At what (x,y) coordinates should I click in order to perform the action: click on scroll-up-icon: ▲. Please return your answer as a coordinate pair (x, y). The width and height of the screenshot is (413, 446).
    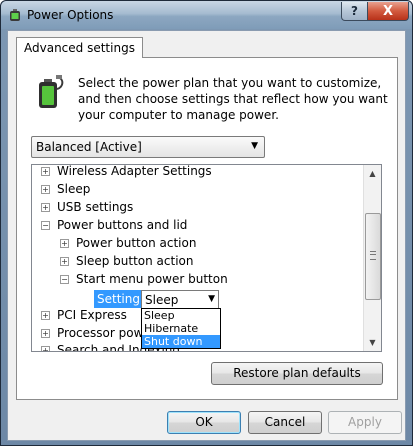
    Looking at the image, I should click on (372, 173).